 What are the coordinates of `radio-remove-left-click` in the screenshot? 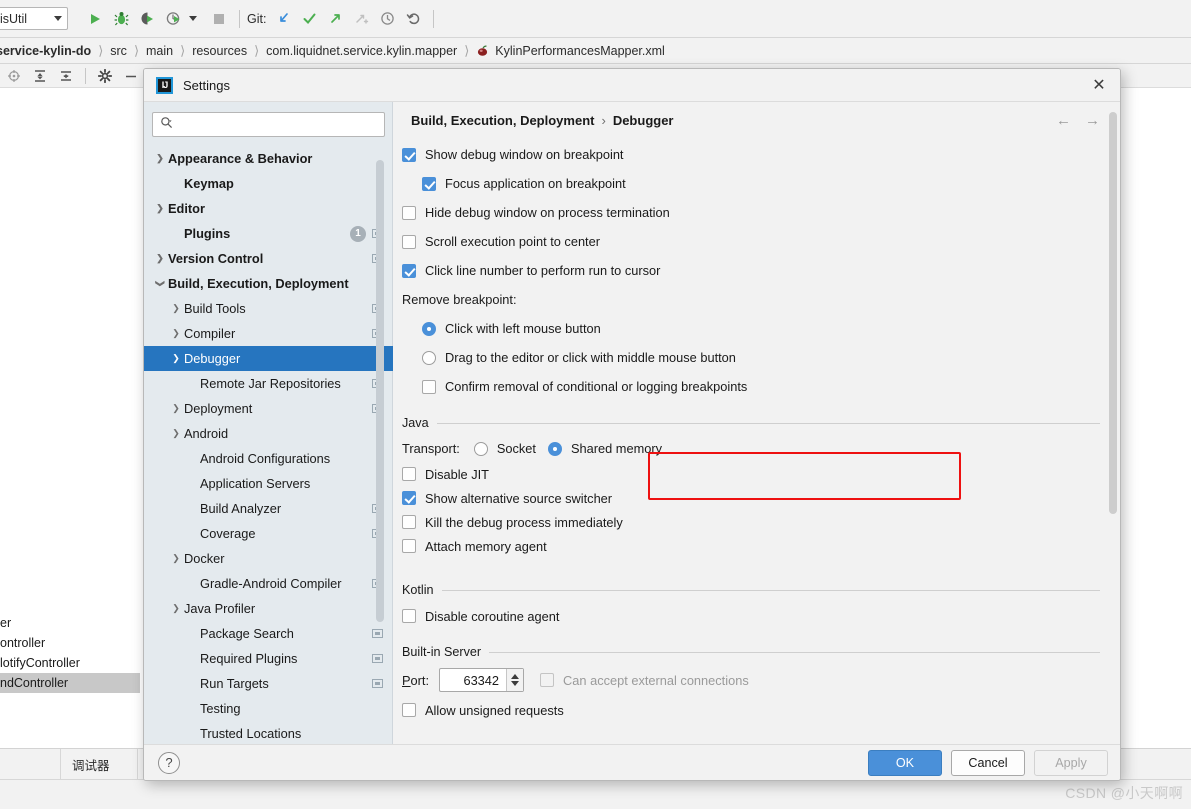 It's located at (429, 328).